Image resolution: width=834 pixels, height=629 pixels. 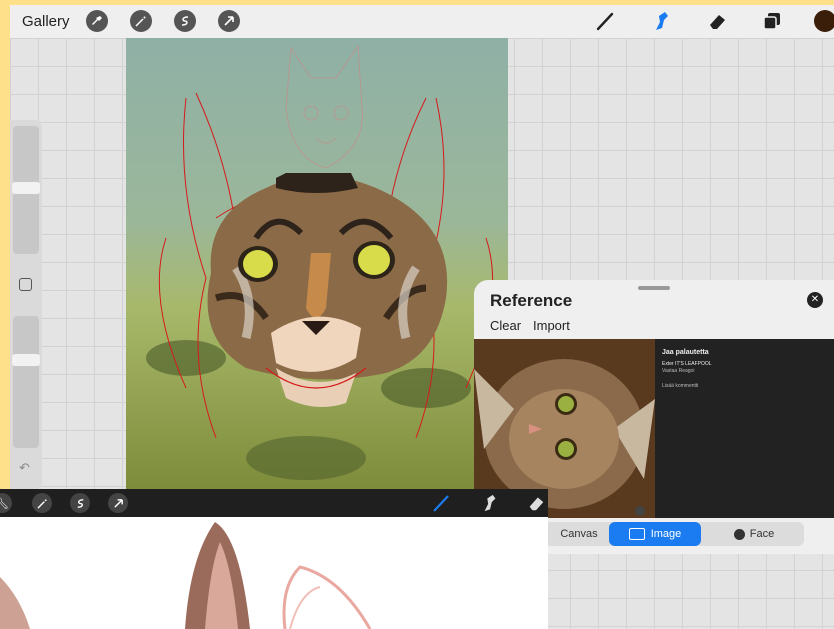 What do you see at coordinates (680, 386) in the screenshot?
I see `meta-comment: Lisää kommentti` at bounding box center [680, 386].